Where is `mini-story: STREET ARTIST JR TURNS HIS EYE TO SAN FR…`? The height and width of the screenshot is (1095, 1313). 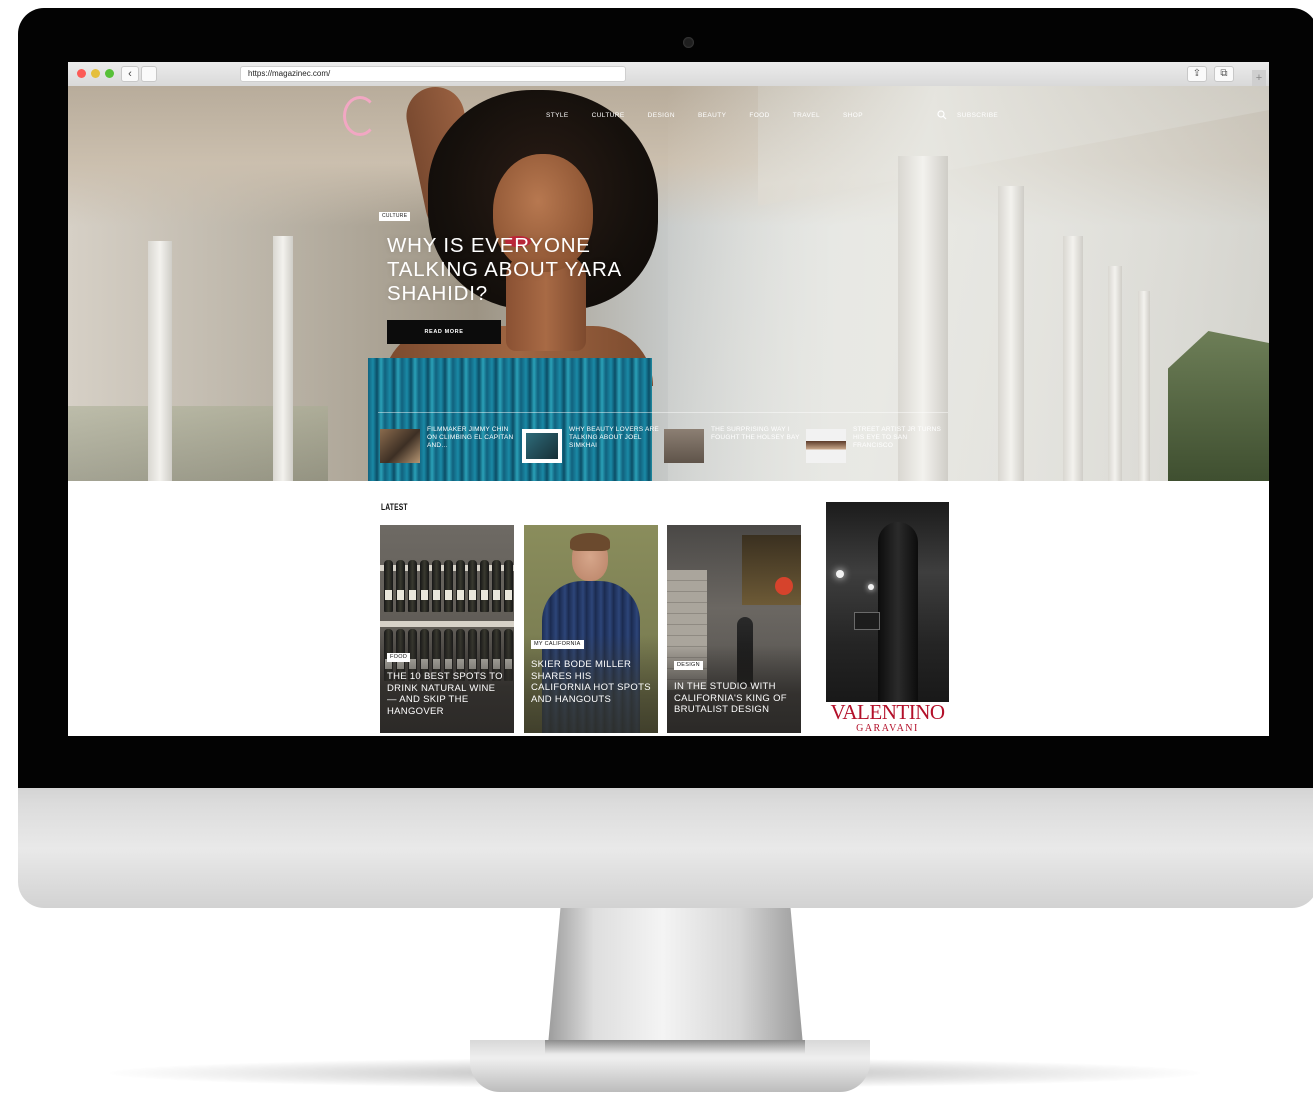 mini-story: STREET ARTIST JR TURNS HIS EYE TO SAN FR… is located at coordinates (876, 446).